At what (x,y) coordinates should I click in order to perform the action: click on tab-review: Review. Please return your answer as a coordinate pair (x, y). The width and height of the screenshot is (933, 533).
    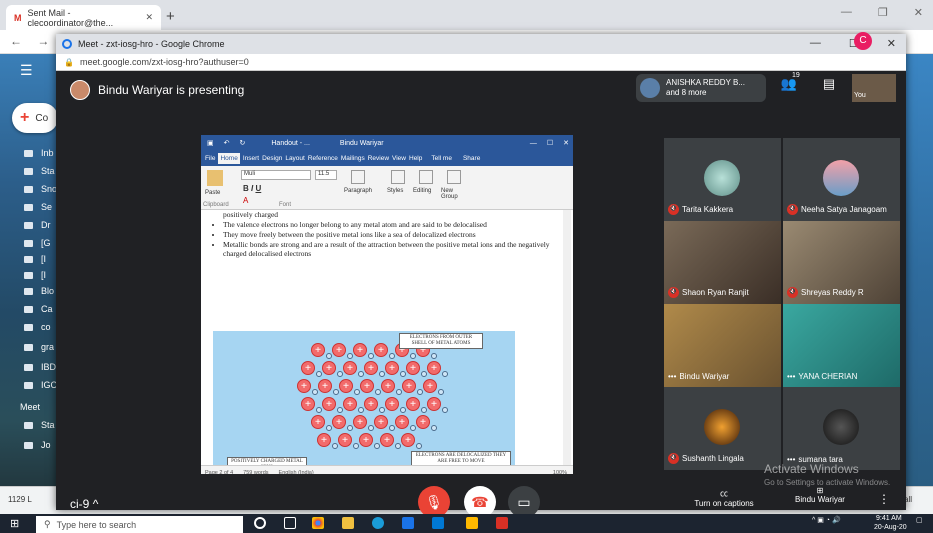
    Looking at the image, I should click on (378, 158).